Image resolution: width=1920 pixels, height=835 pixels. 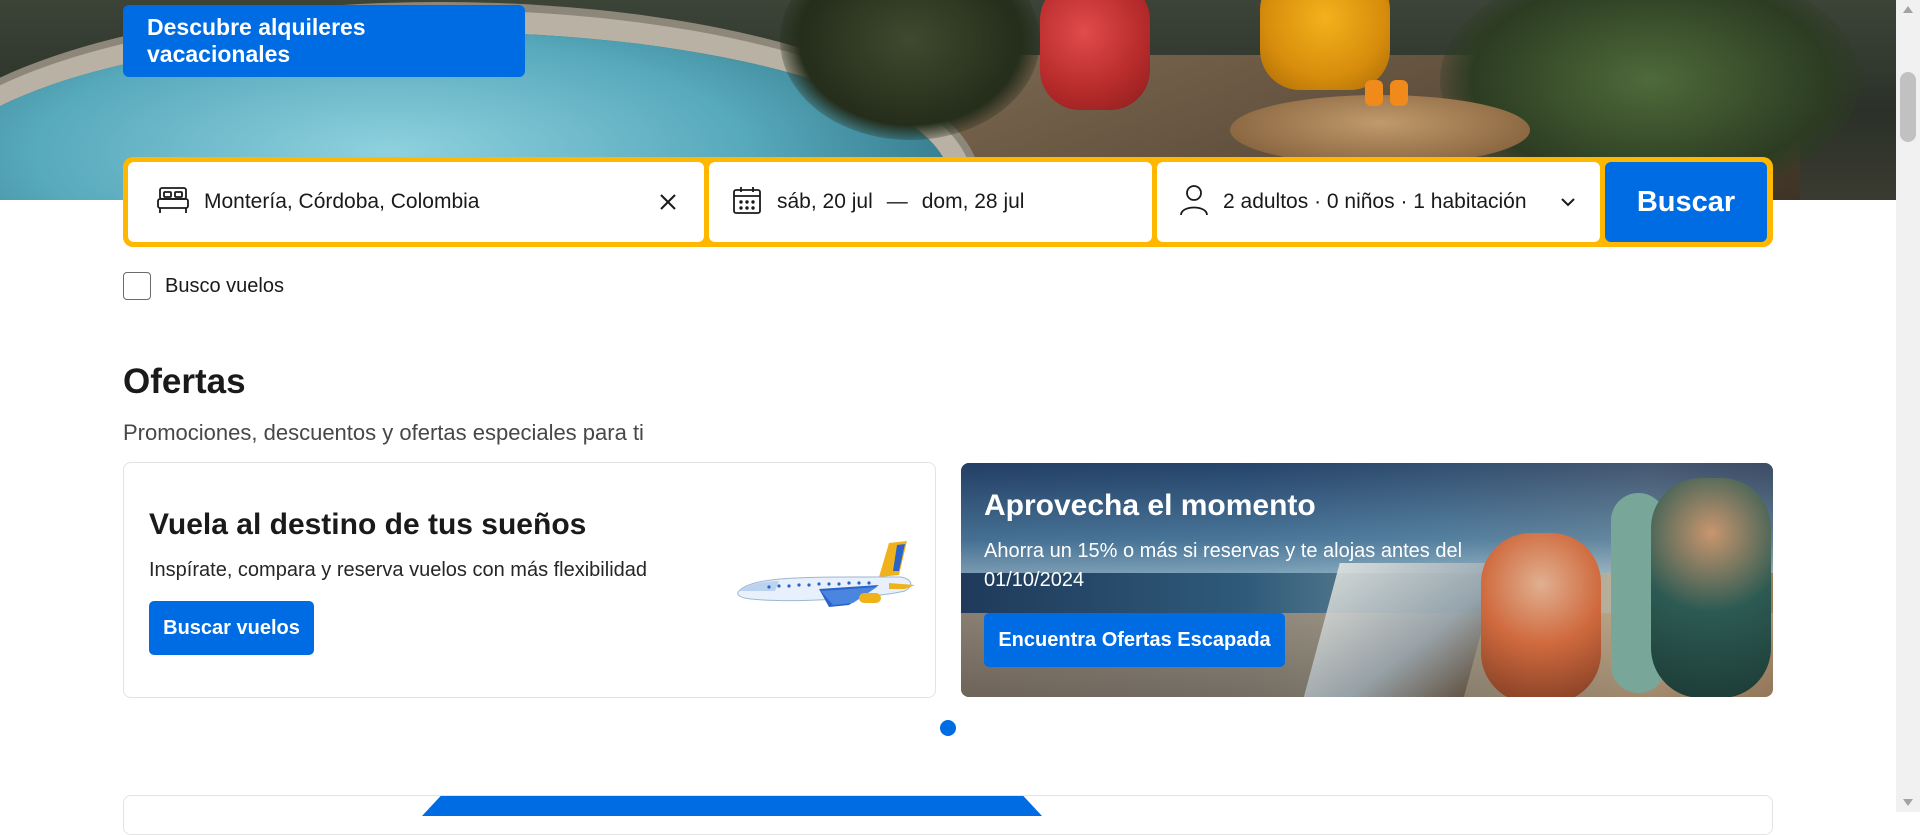 What do you see at coordinates (224, 285) in the screenshot?
I see `flights-checkbox-label: Busco vuelos` at bounding box center [224, 285].